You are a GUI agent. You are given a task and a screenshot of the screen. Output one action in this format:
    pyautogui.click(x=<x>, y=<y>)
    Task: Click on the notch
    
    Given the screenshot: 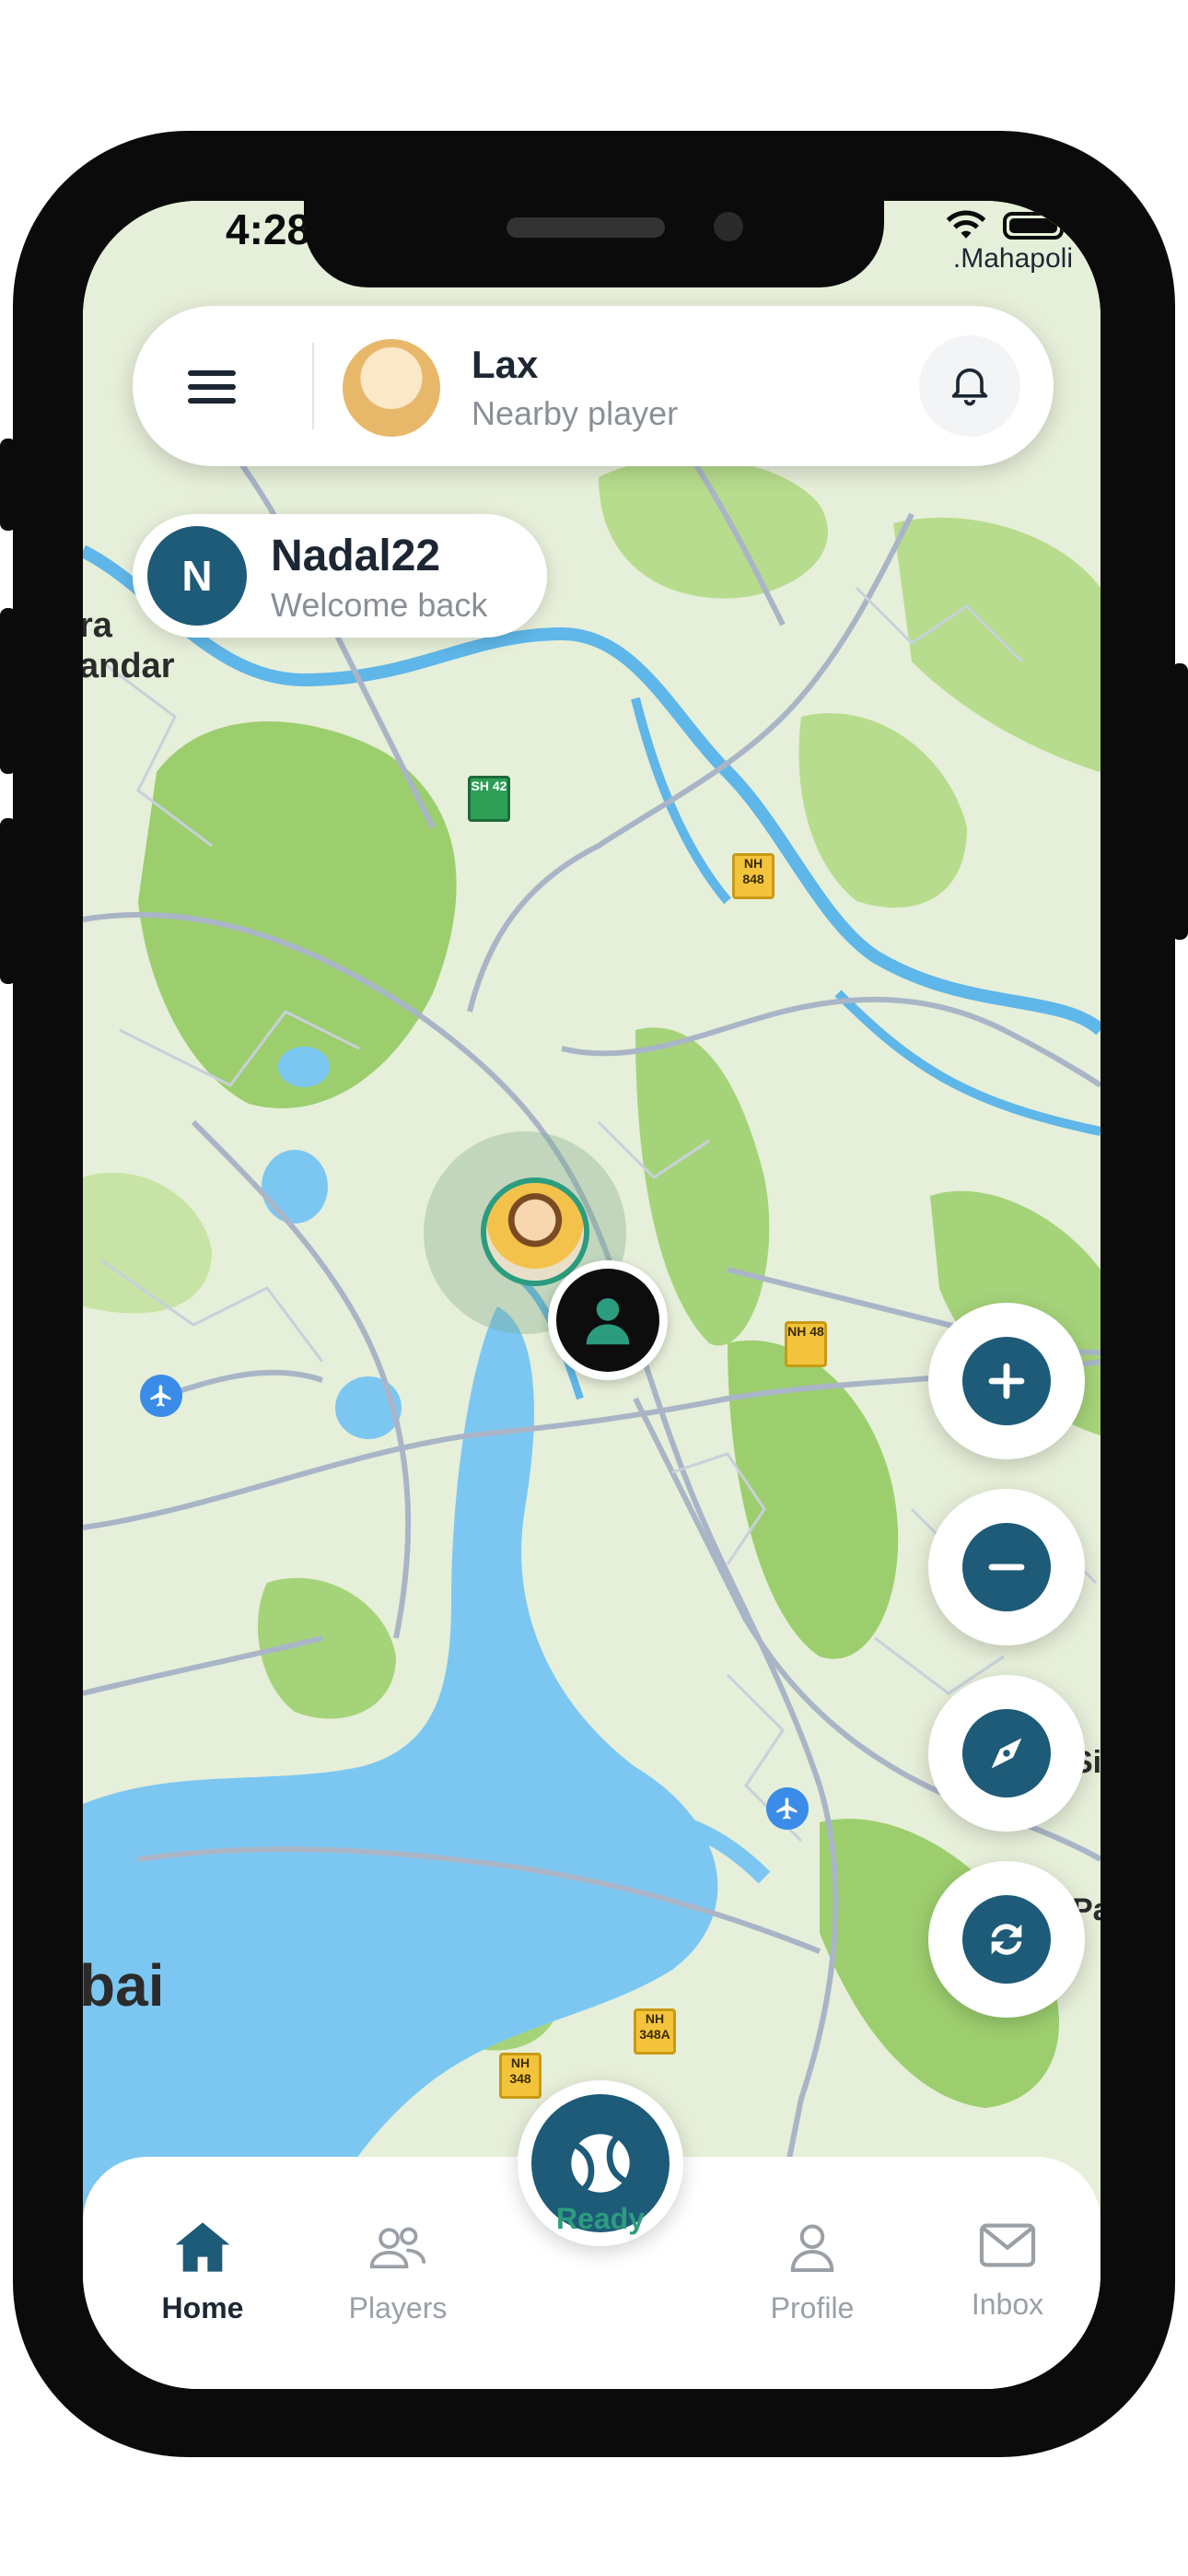 What is the action you would take?
    pyautogui.click(x=594, y=244)
    